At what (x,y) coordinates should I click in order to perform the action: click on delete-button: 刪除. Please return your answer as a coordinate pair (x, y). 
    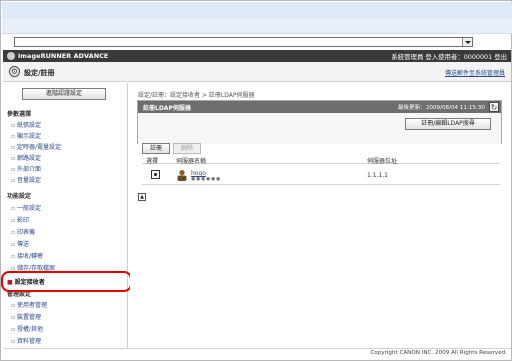
    Looking at the image, I should click on (187, 148).